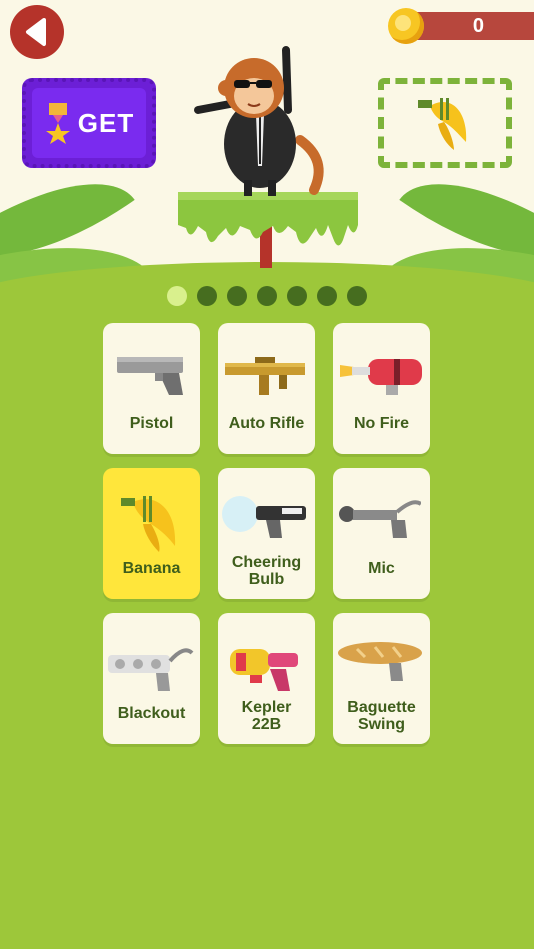 Image resolution: width=534 pixels, height=949 pixels. What do you see at coordinates (442, 124) in the screenshot?
I see `banana-preview-icon` at bounding box center [442, 124].